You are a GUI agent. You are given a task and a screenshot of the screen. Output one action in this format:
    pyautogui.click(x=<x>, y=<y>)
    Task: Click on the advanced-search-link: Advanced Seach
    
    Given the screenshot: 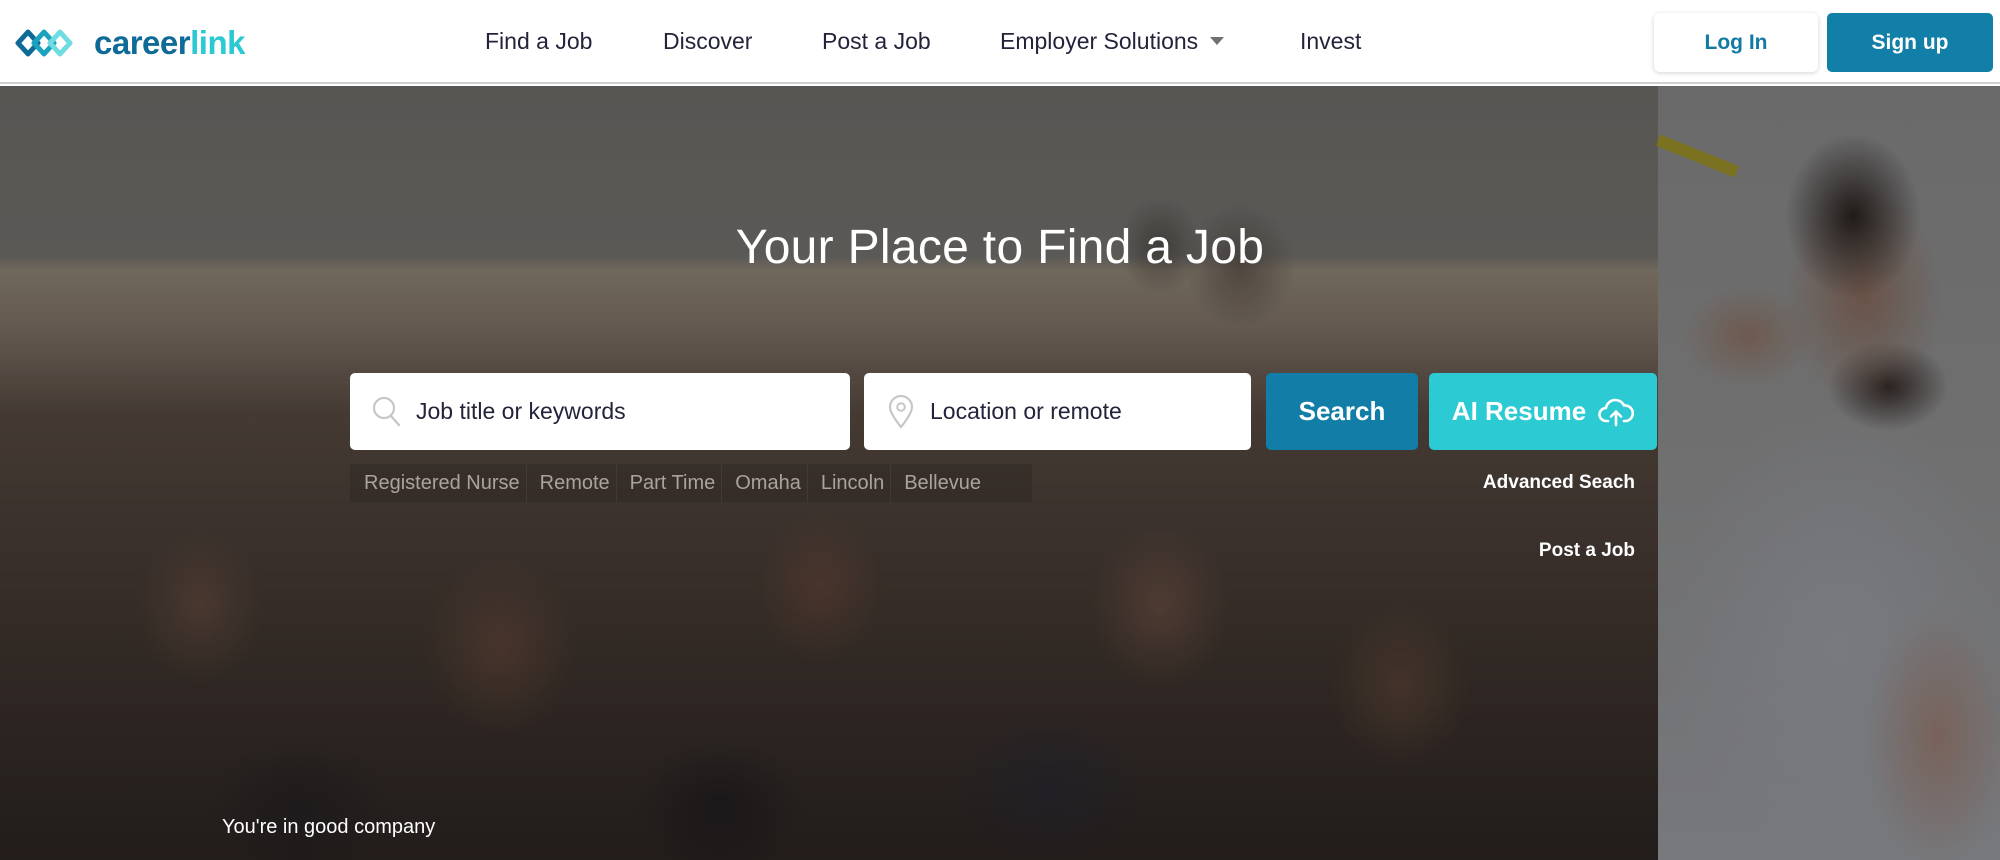 What is the action you would take?
    pyautogui.click(x=1559, y=483)
    